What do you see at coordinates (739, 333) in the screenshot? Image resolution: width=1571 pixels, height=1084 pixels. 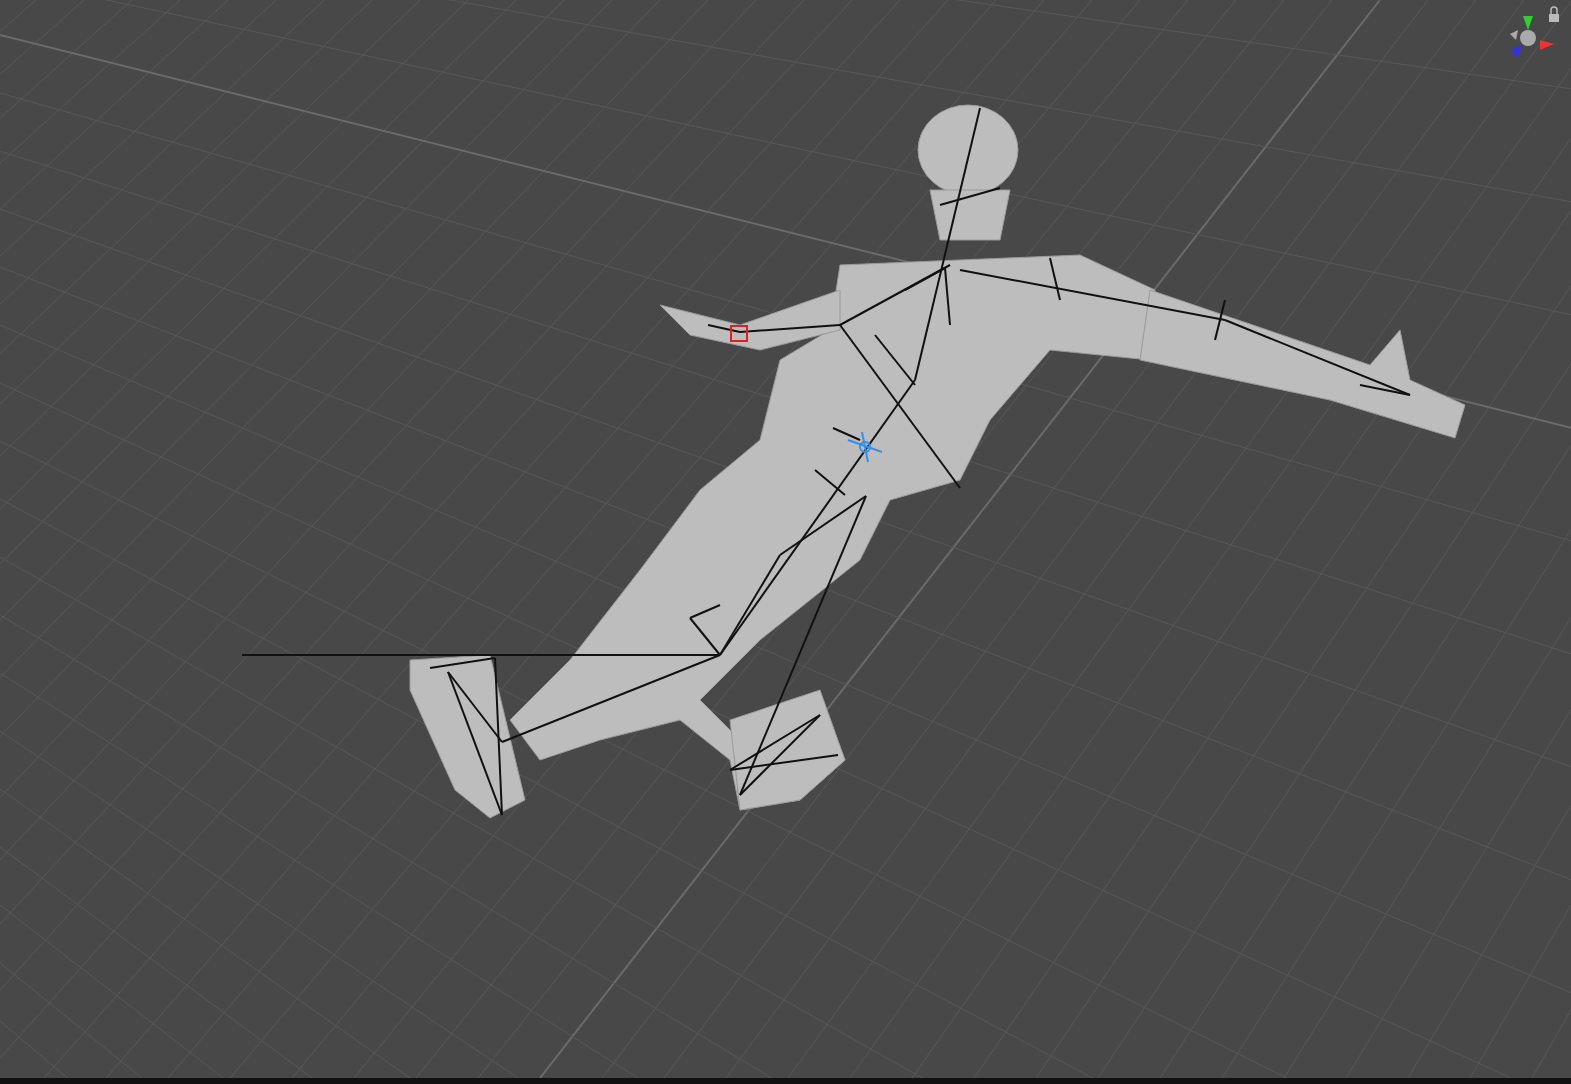 I see `selection-marker-icon` at bounding box center [739, 333].